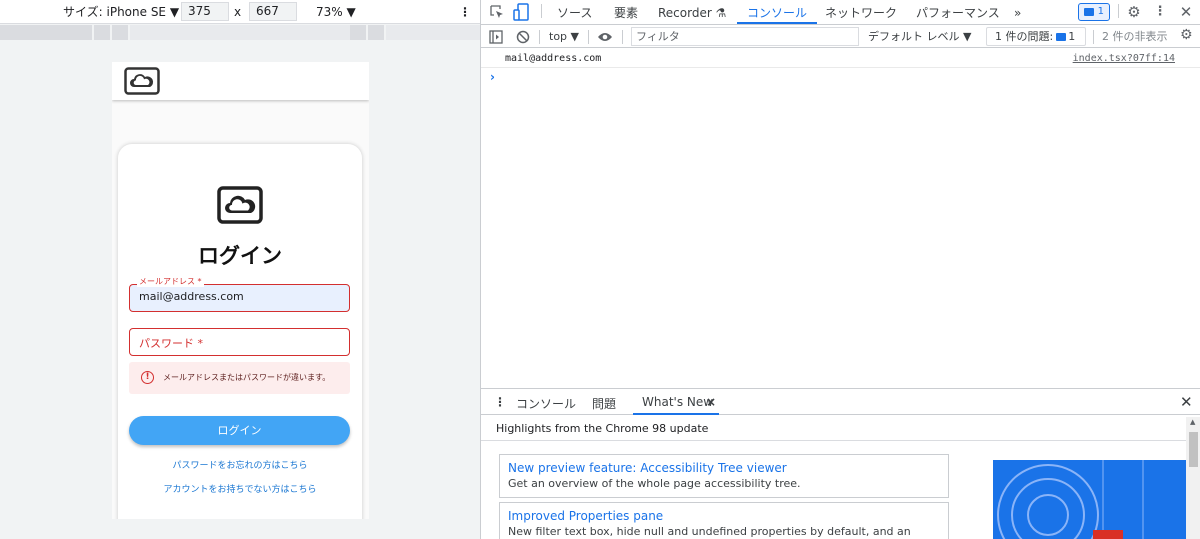  Describe the element at coordinates (497, 12) in the screenshot. I see `inspect-element-icon` at that location.